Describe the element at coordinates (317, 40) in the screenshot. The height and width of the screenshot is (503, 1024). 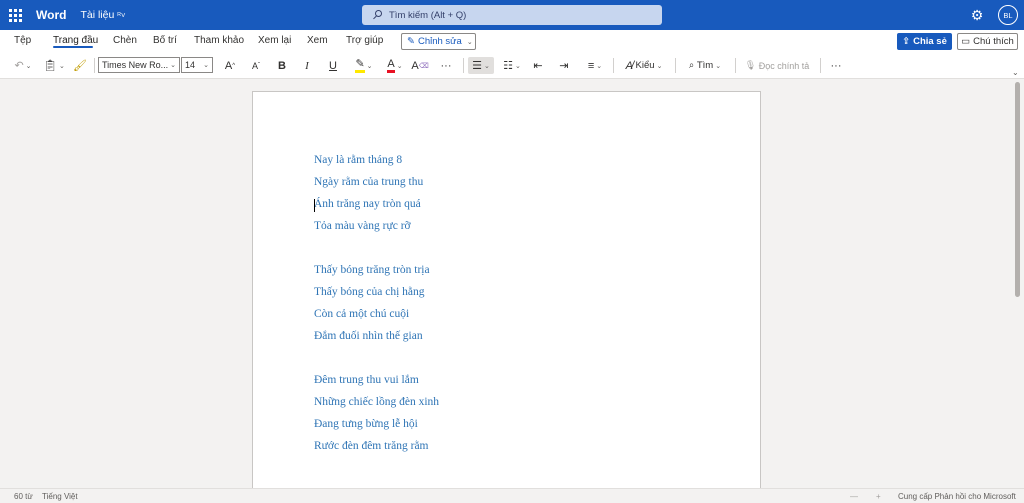
I see `tab-view: Xem` at that location.